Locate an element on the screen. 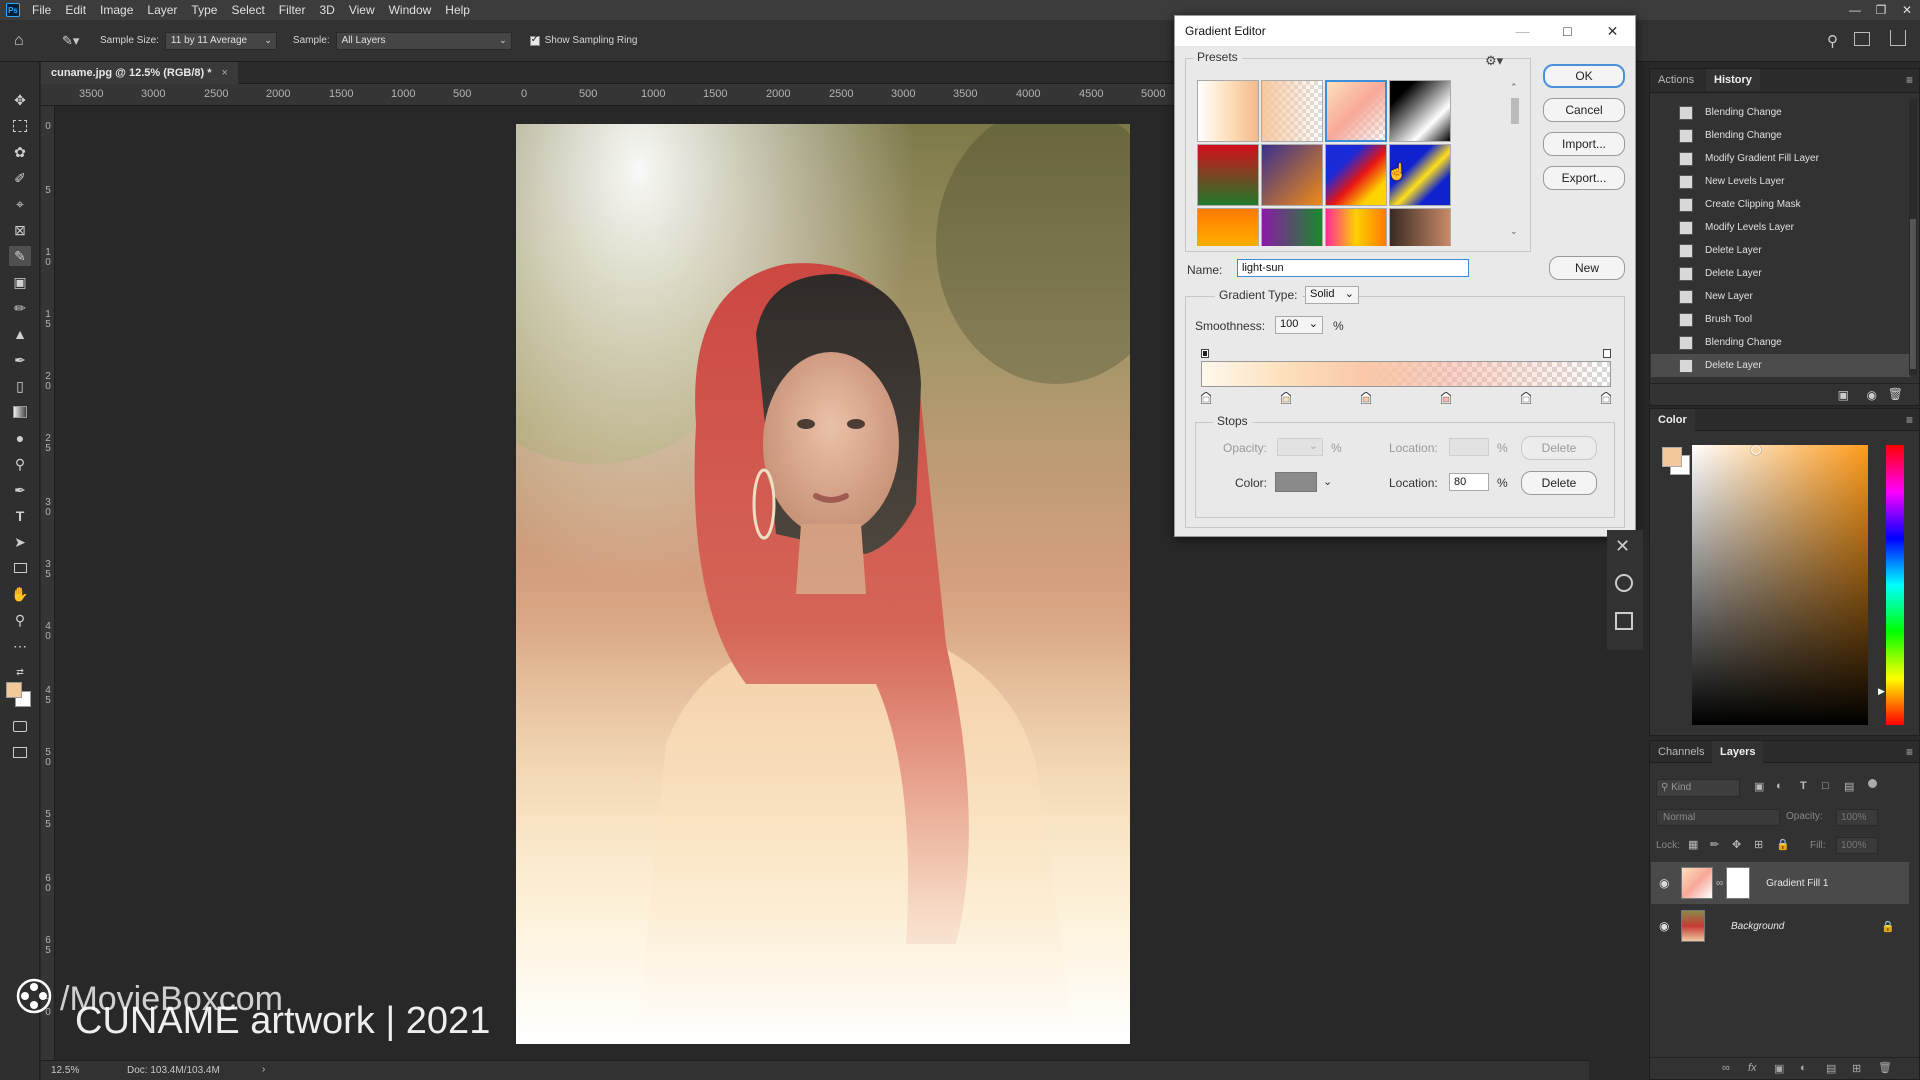 This screenshot has width=1920, height=1080. menu-image: Image is located at coordinates (116, 10).